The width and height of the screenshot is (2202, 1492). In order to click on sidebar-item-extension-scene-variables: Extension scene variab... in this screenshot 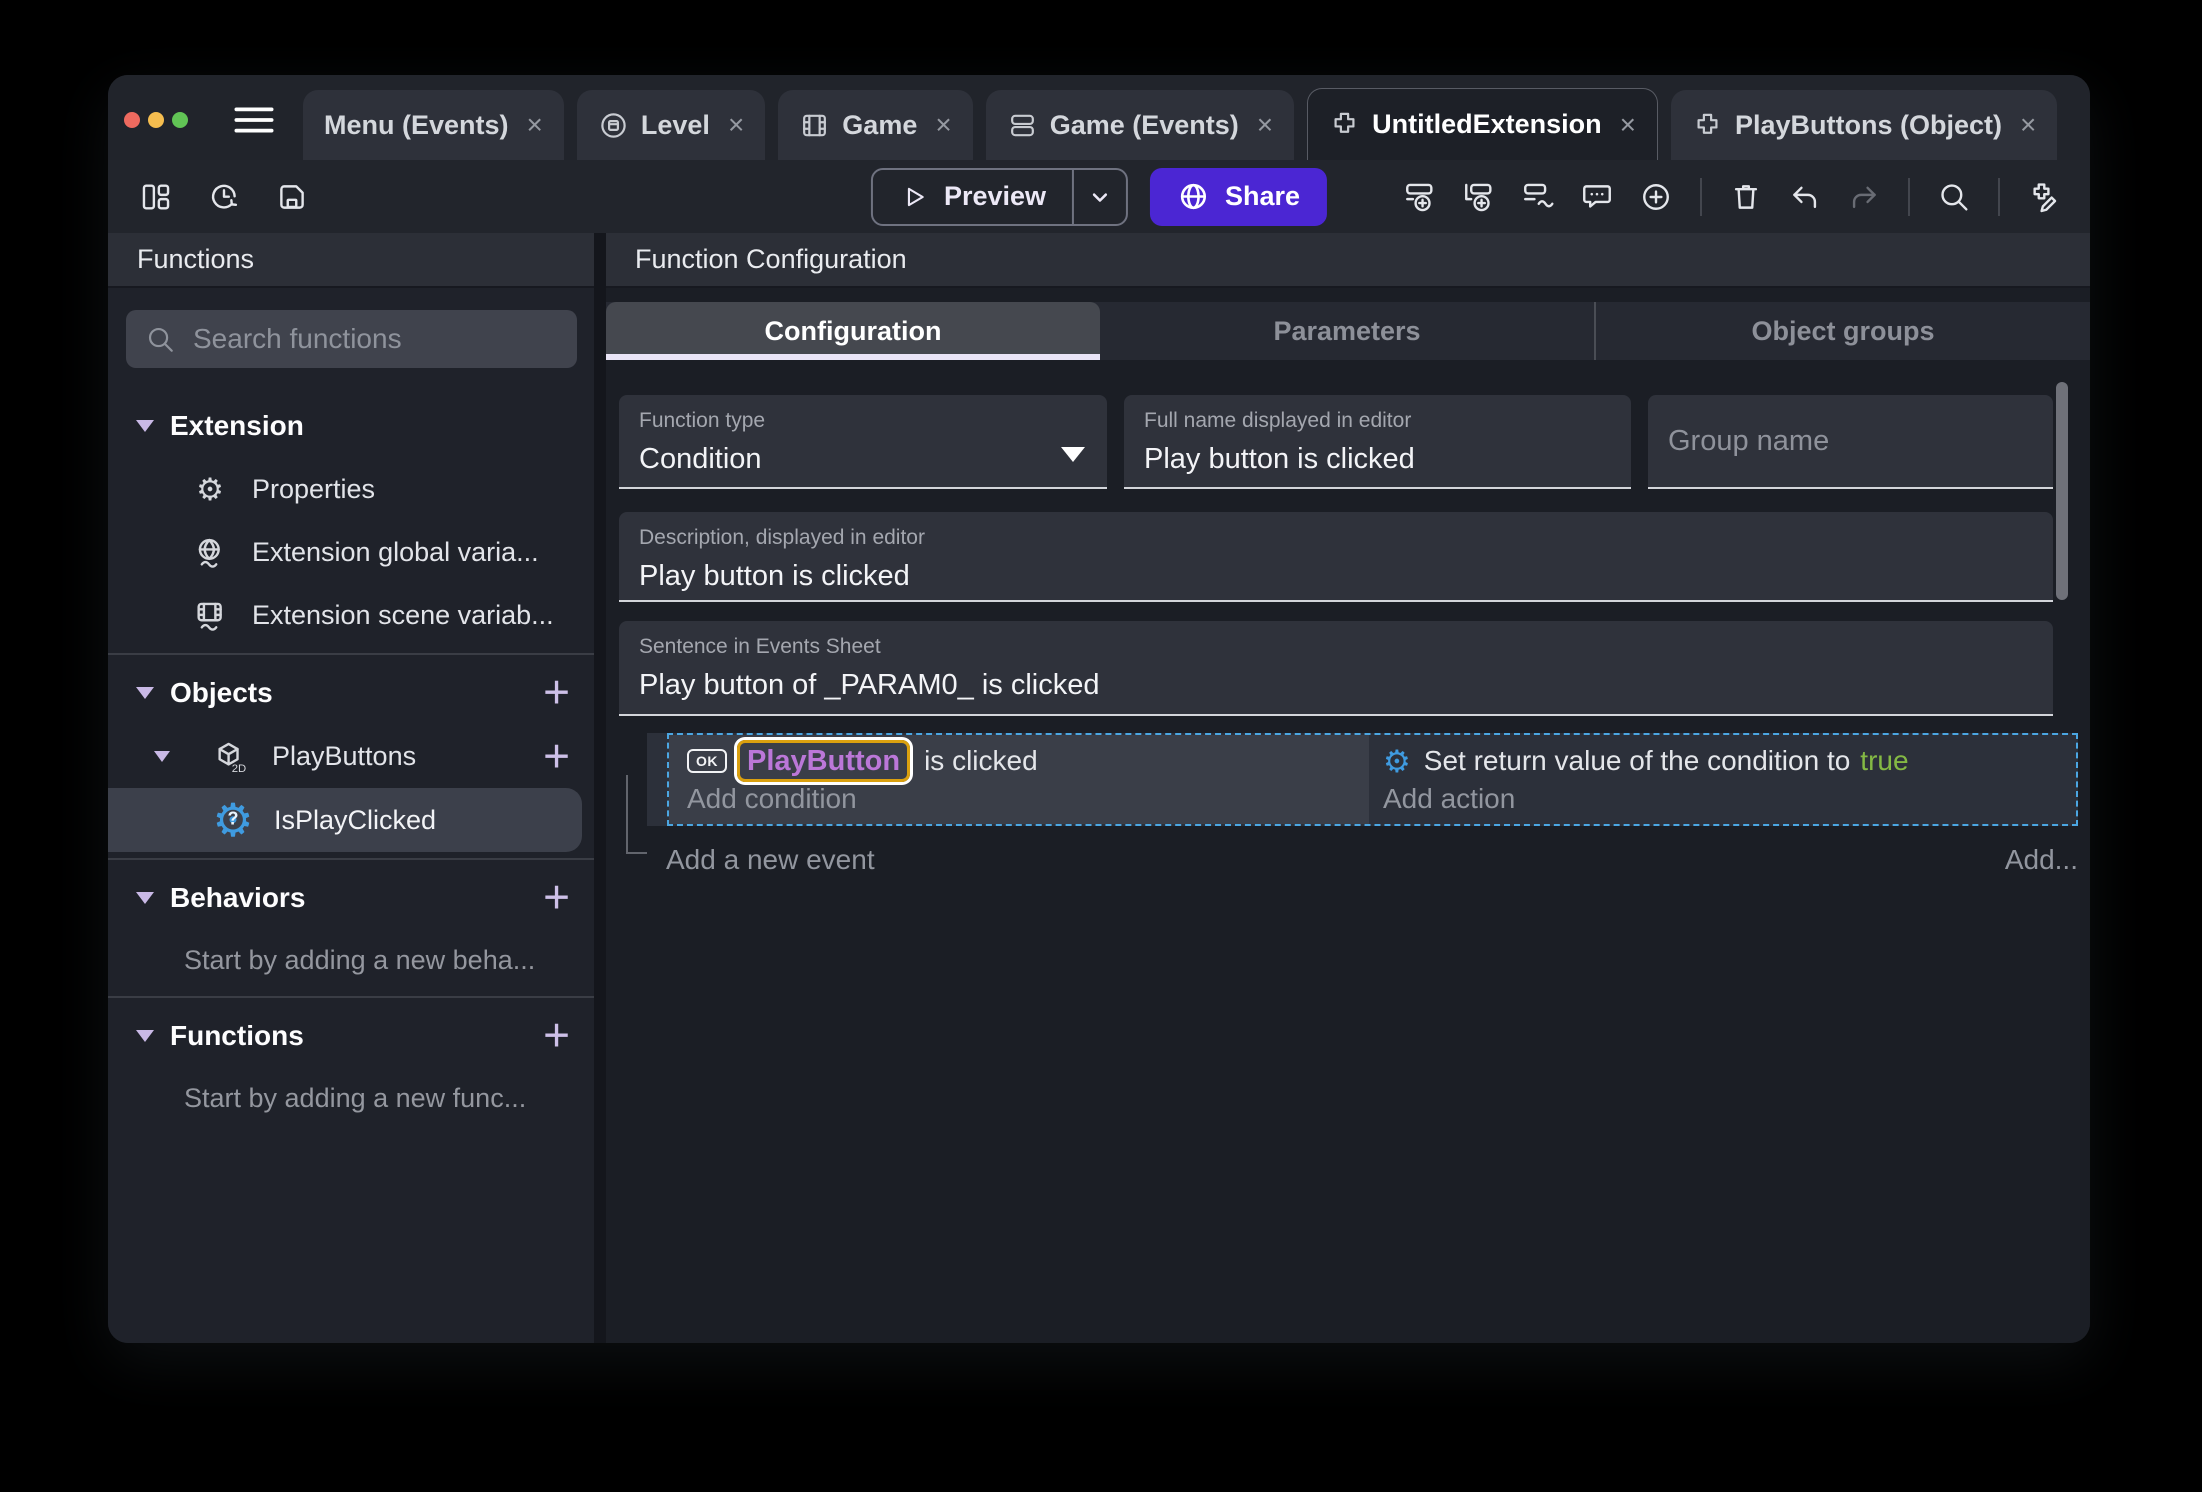, I will do `click(351, 615)`.